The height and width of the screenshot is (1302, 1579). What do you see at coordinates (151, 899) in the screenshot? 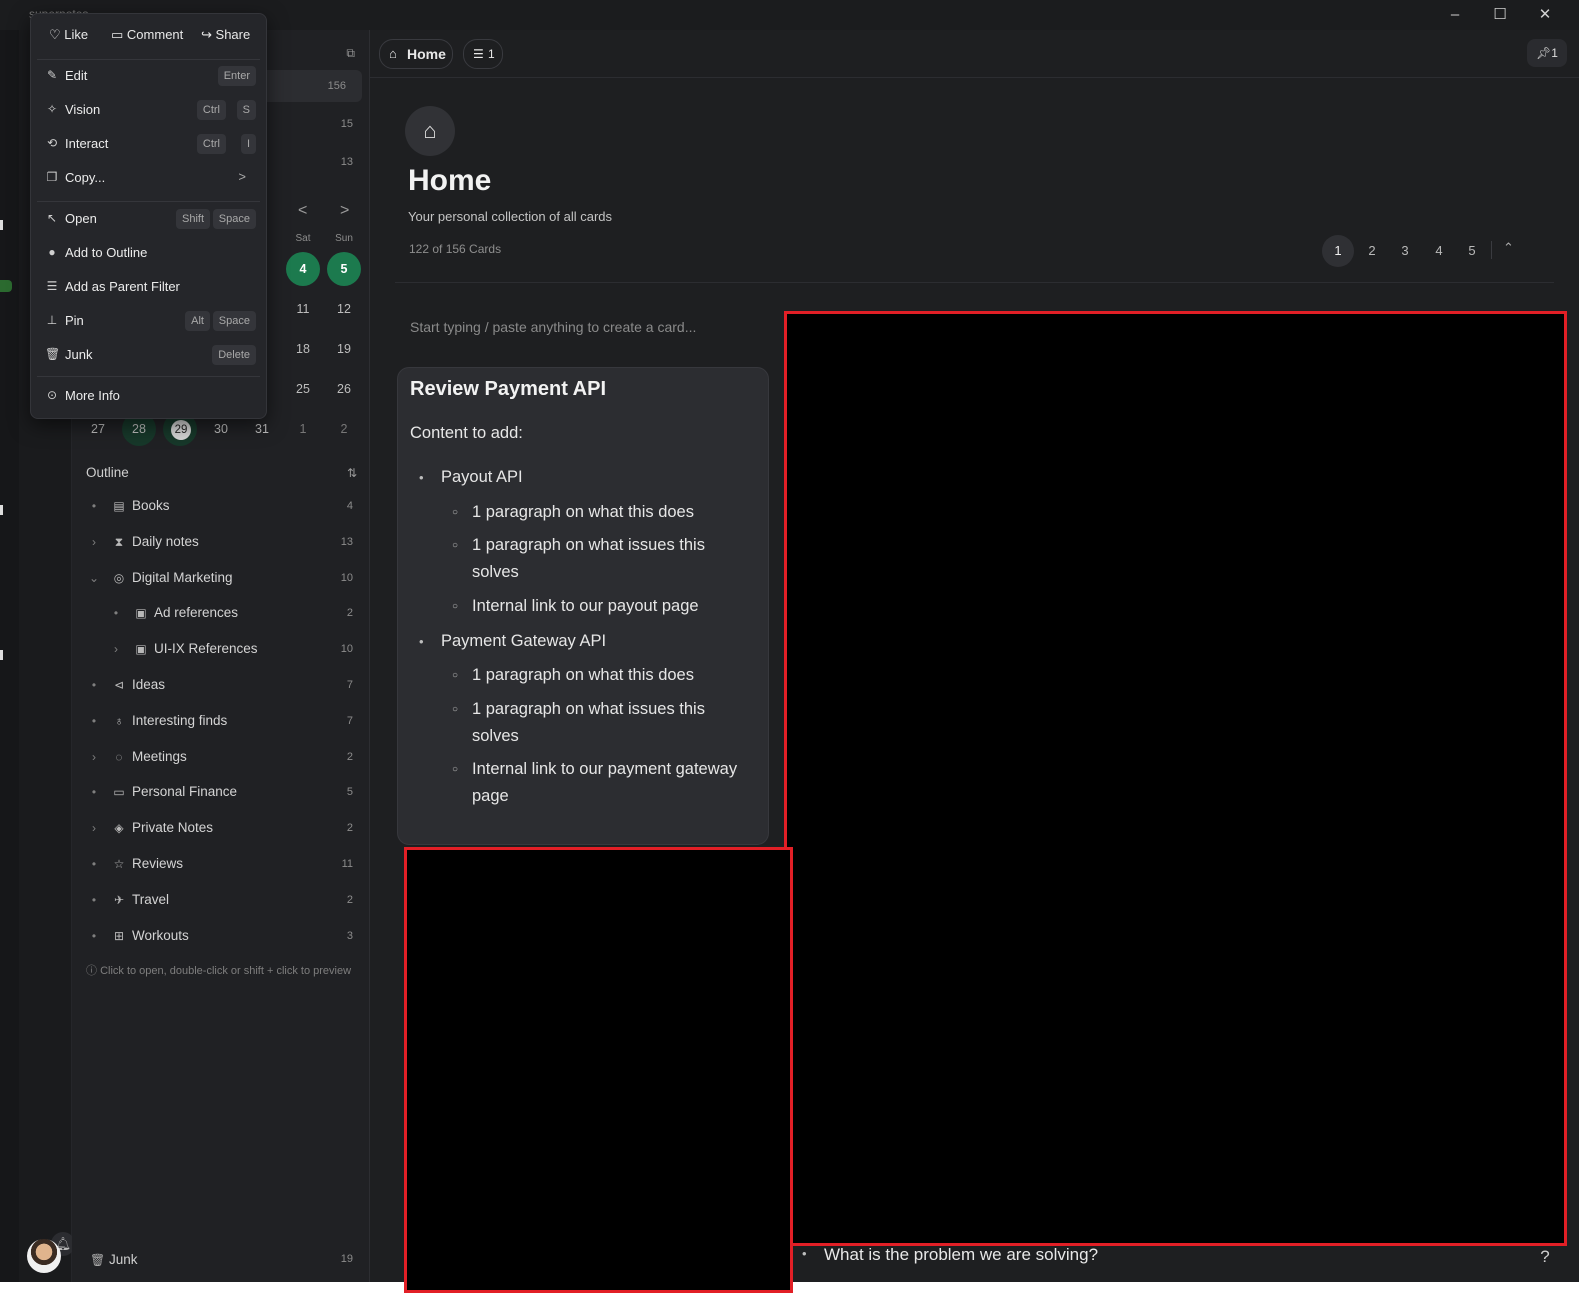
I see `outline-item-label: Travel` at bounding box center [151, 899].